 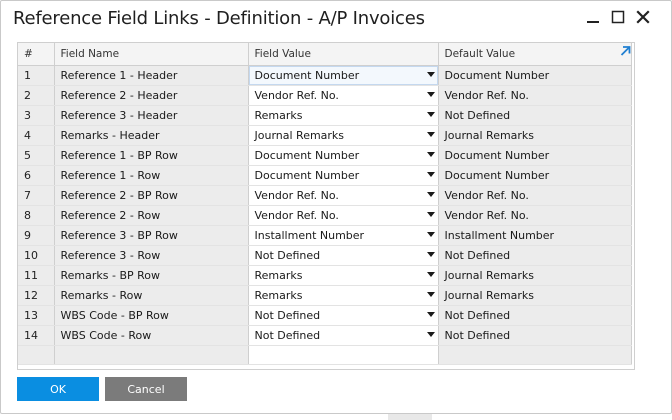 I want to click on minimize-icon, so click(x=593, y=22).